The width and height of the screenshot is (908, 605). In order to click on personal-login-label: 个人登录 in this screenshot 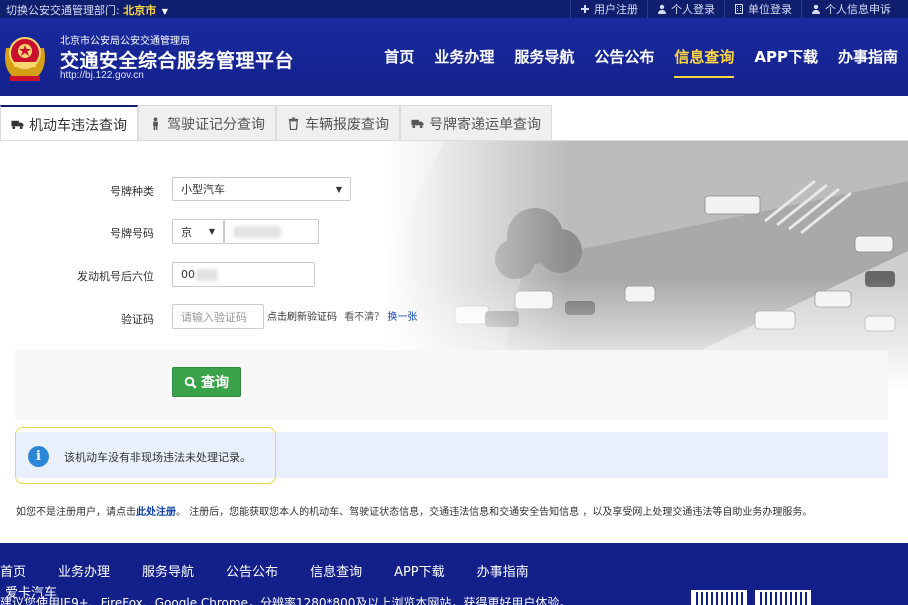, I will do `click(693, 9)`.